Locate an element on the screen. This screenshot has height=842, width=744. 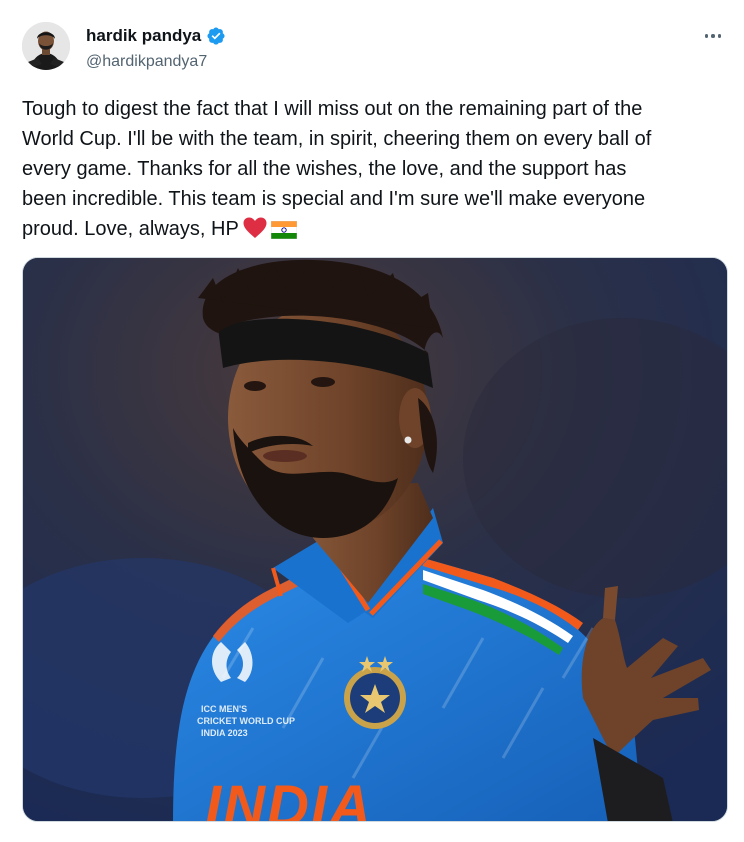
tweet-text-last-line: proud. Love, always, HP is located at coordinates (372, 231).